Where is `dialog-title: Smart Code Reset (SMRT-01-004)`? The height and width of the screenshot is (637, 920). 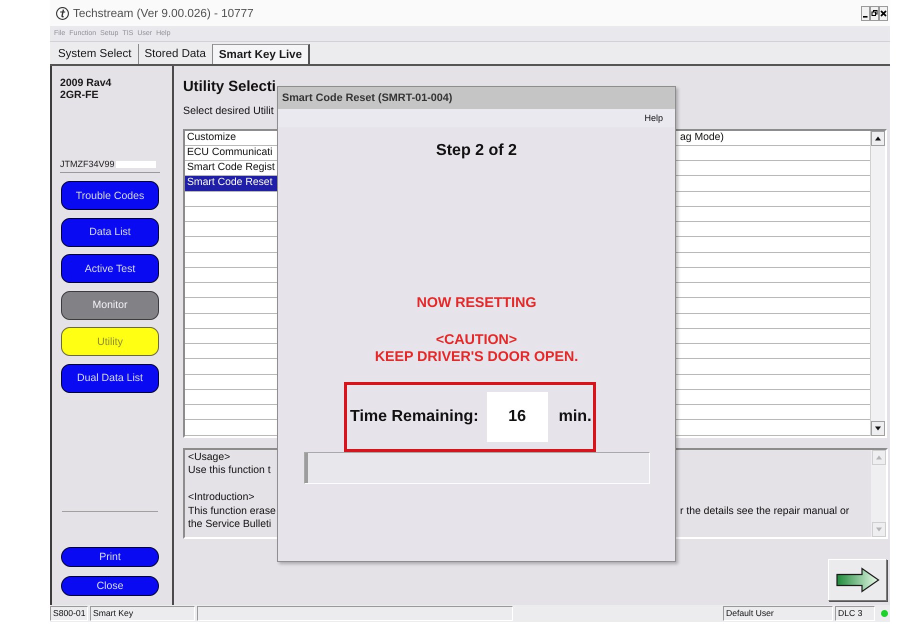
dialog-title: Smart Code Reset (SMRT-01-004) is located at coordinates (367, 98).